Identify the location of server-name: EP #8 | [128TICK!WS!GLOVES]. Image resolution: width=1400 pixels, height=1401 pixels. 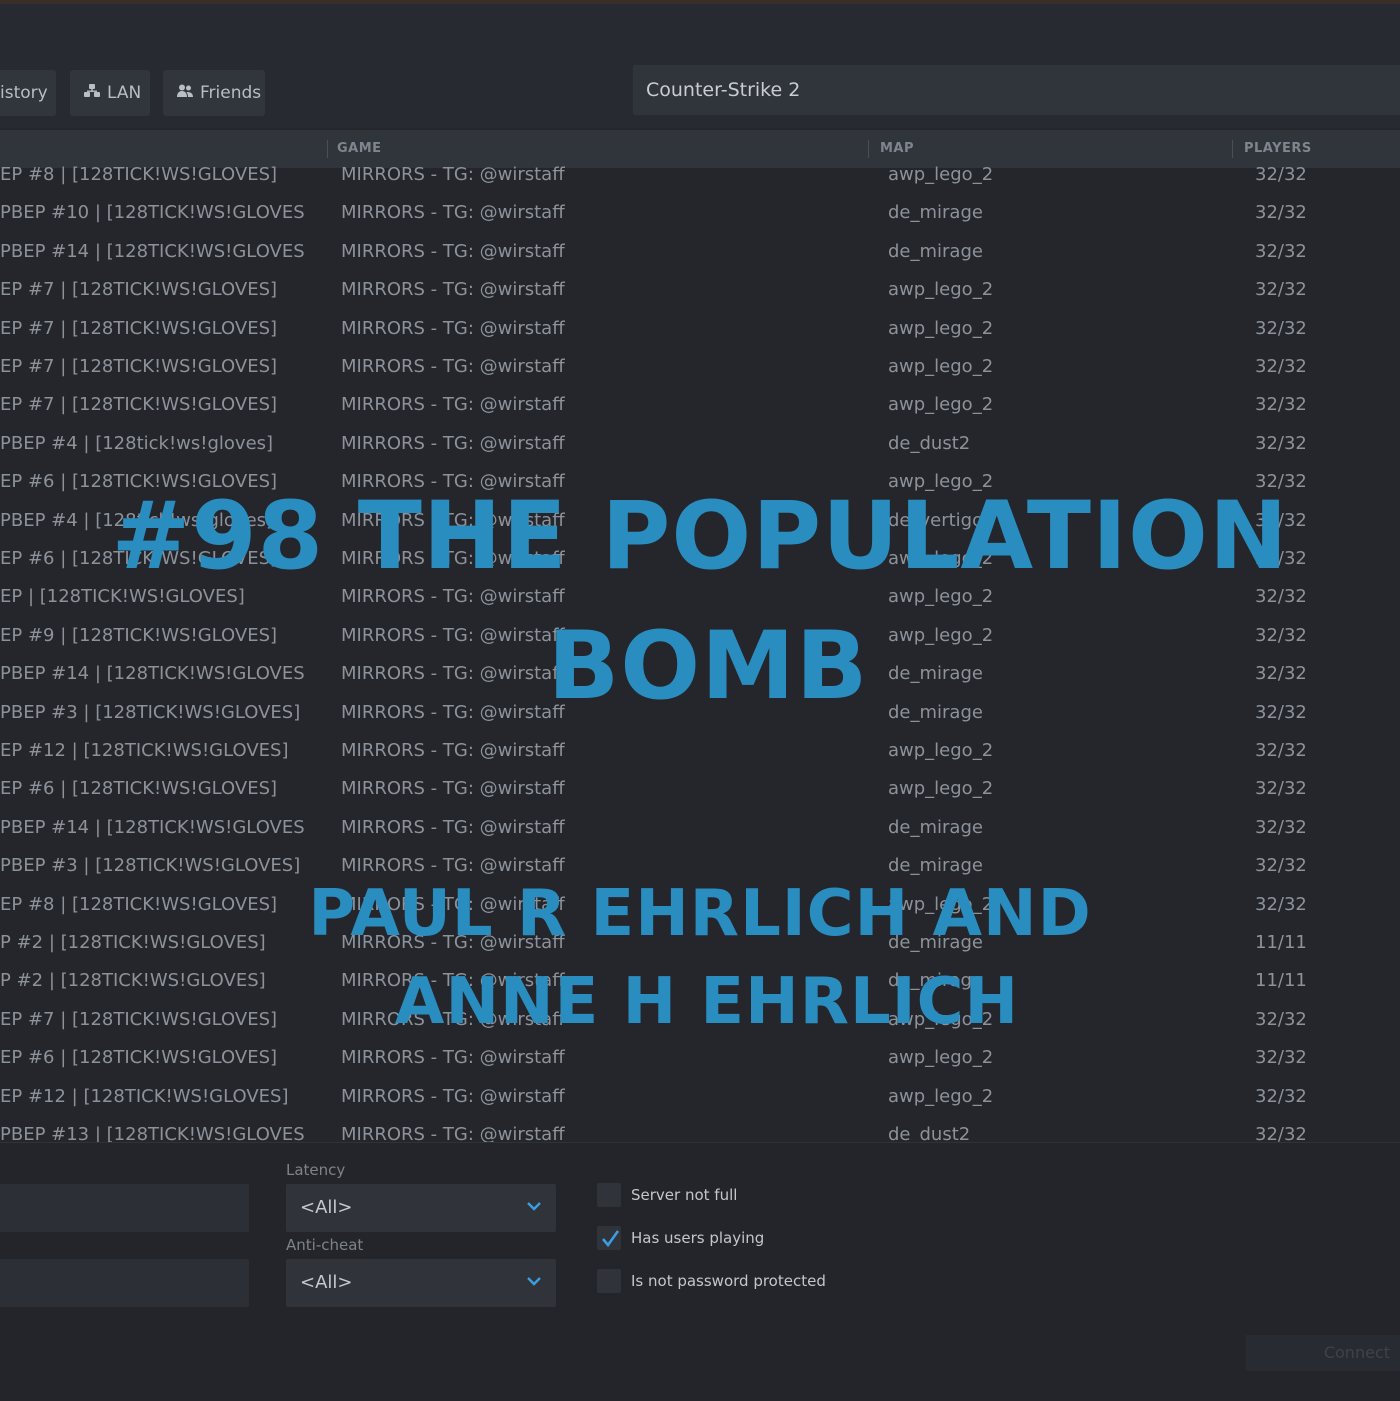
(139, 174).